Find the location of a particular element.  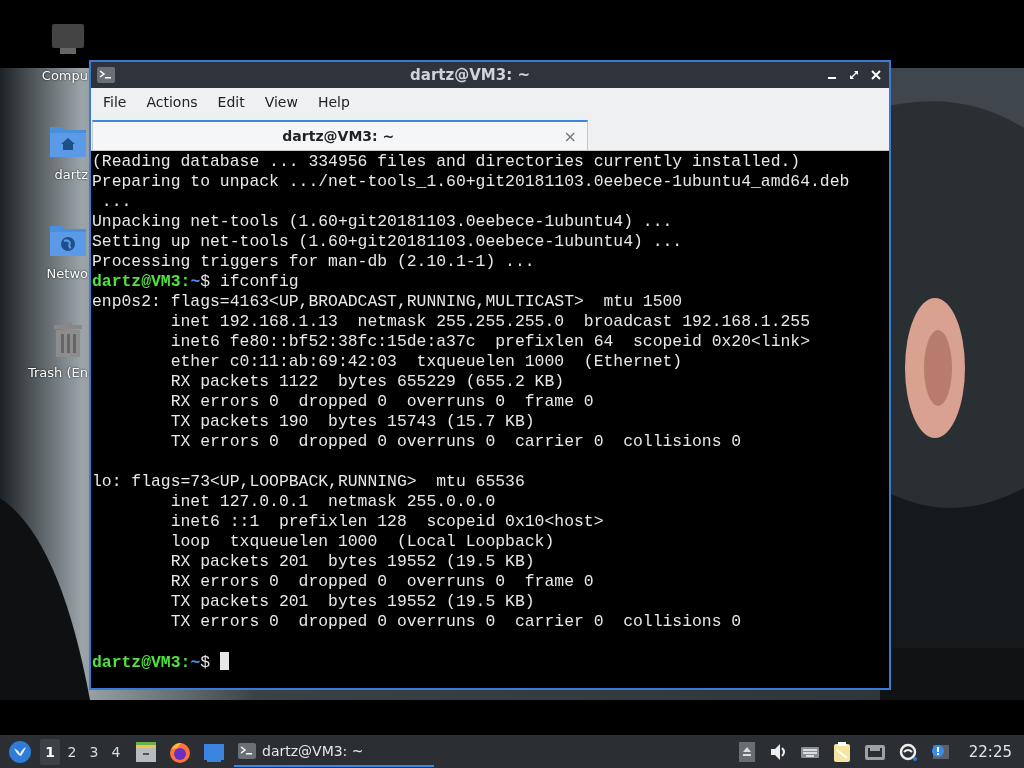

file-cabinet-icon is located at coordinates (146, 751).